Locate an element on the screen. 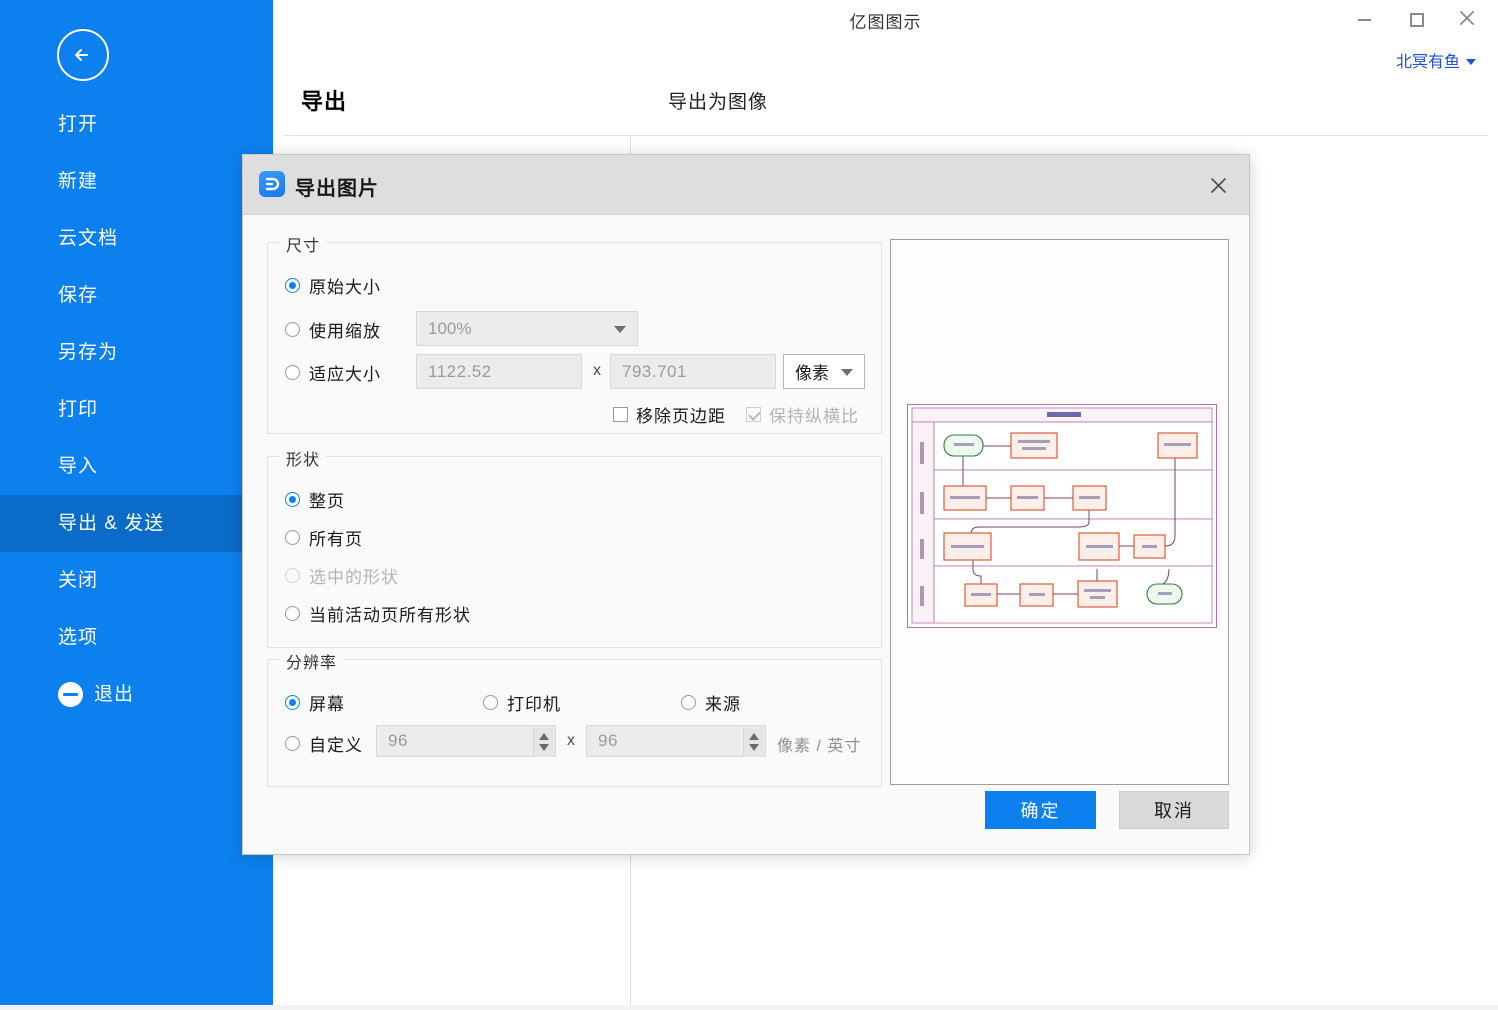 This screenshot has width=1498, height=1010. radio-fit-size-label: 适应大小 is located at coordinates (345, 374).